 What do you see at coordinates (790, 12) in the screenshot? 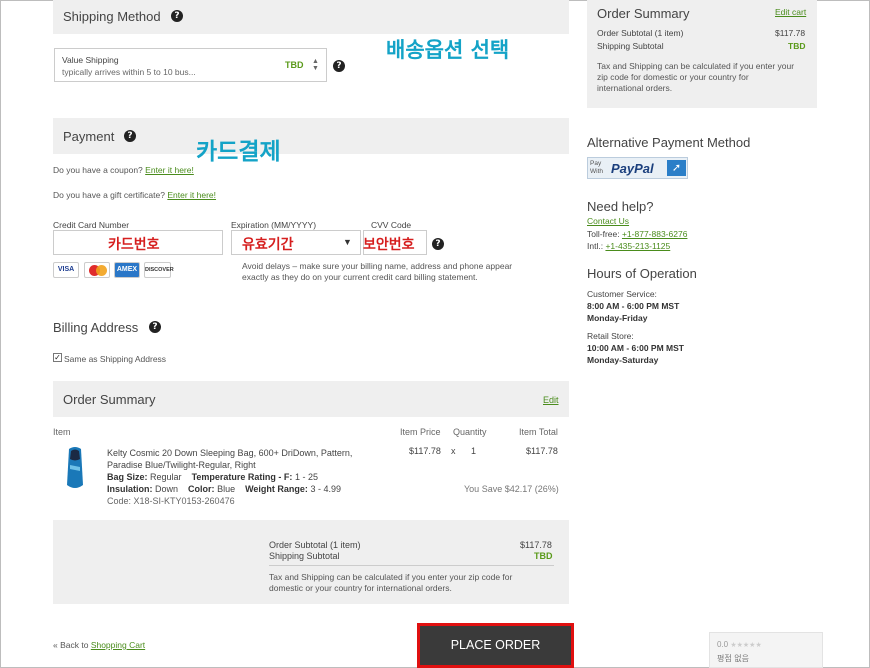
I see `edit-cart-link: Edit cart` at bounding box center [790, 12].